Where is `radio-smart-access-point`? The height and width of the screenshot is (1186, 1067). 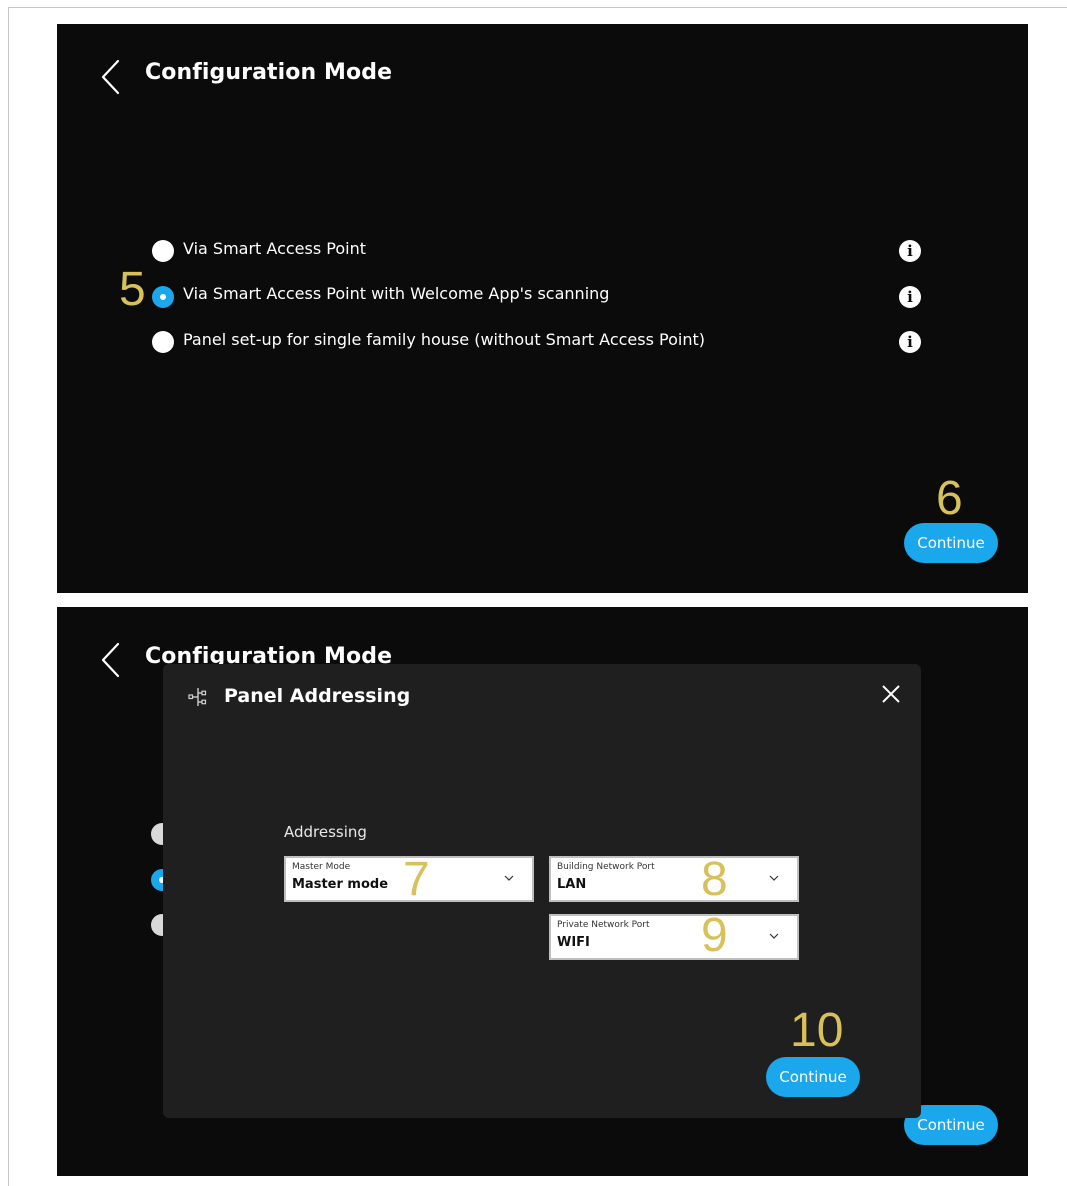 radio-smart-access-point is located at coordinates (163, 251).